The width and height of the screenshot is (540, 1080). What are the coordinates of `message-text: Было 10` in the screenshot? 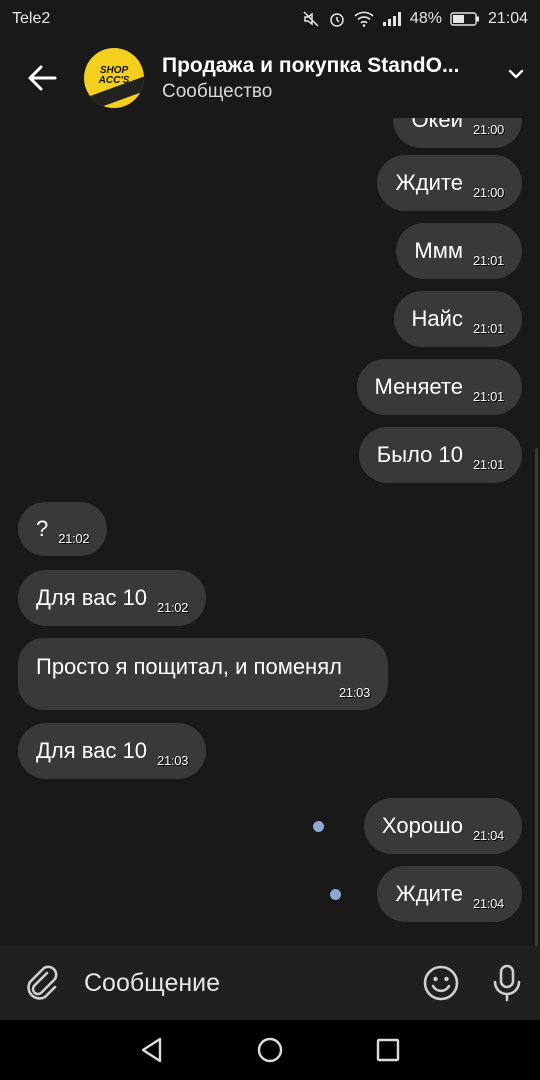 It's located at (419, 454).